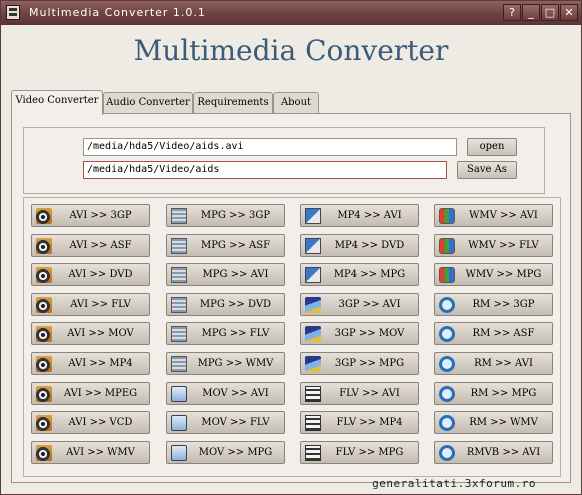 The width and height of the screenshot is (582, 495). I want to click on title-bar: Multimedia Converter 1.0.1 ? _ □ ✕, so click(291, 13).